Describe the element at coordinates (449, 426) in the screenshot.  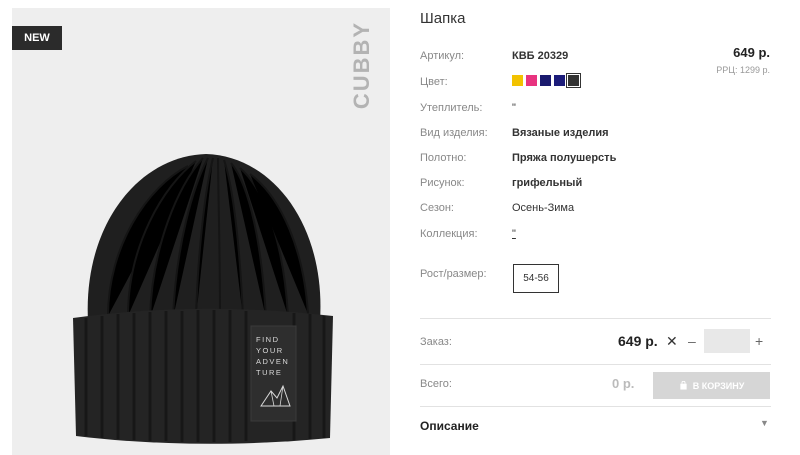
I see `description-toggle: Описание` at that location.